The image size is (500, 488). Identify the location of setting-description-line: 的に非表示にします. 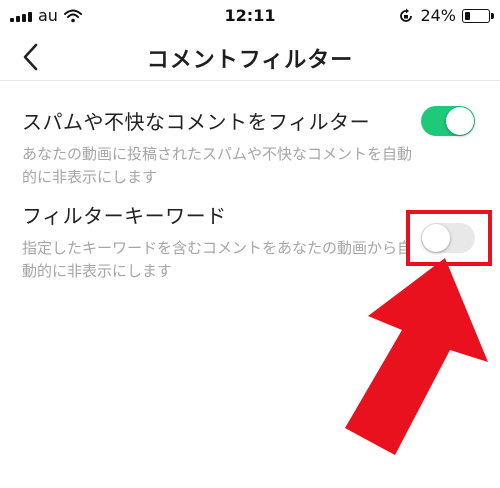
(90, 177).